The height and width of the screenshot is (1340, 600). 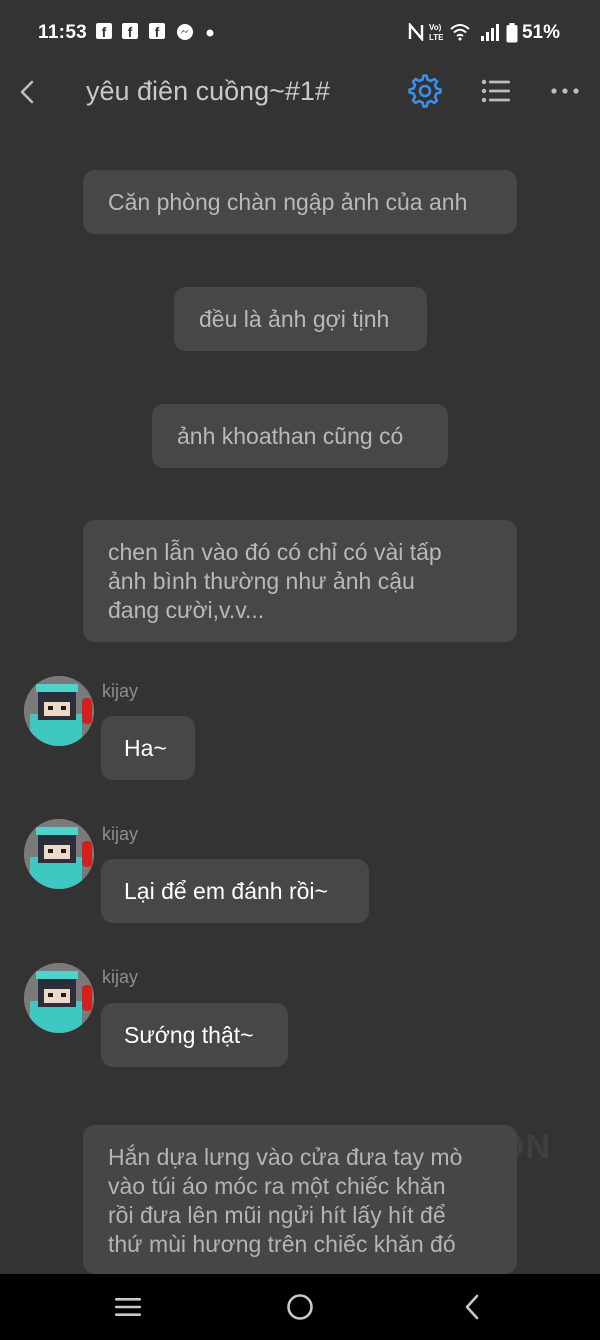 I want to click on message-bubble: Ha~, so click(x=148, y=748).